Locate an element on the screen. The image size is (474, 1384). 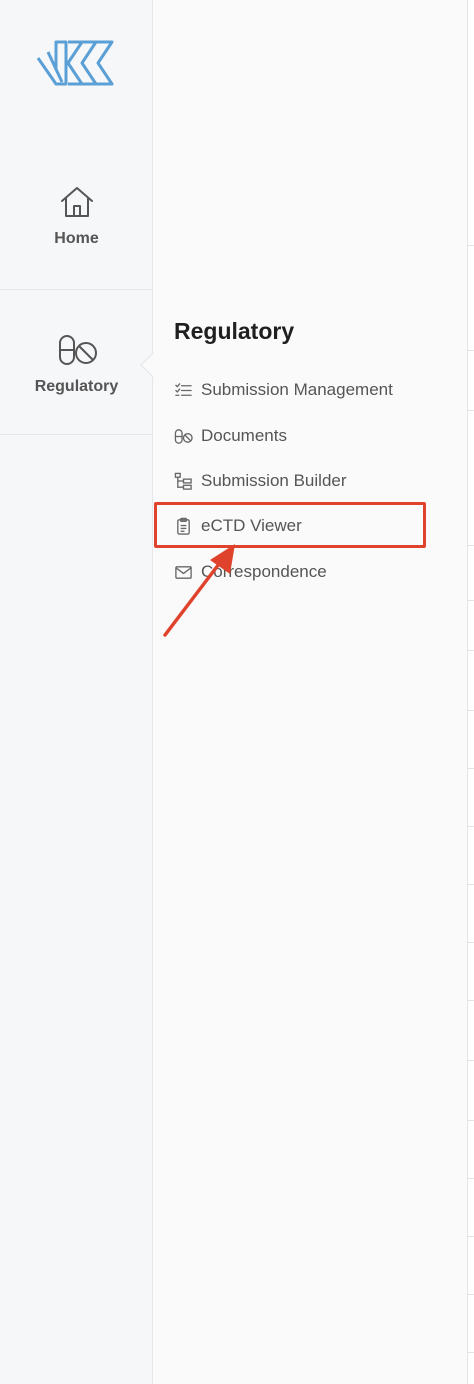
tree-icon is located at coordinates (183, 481).